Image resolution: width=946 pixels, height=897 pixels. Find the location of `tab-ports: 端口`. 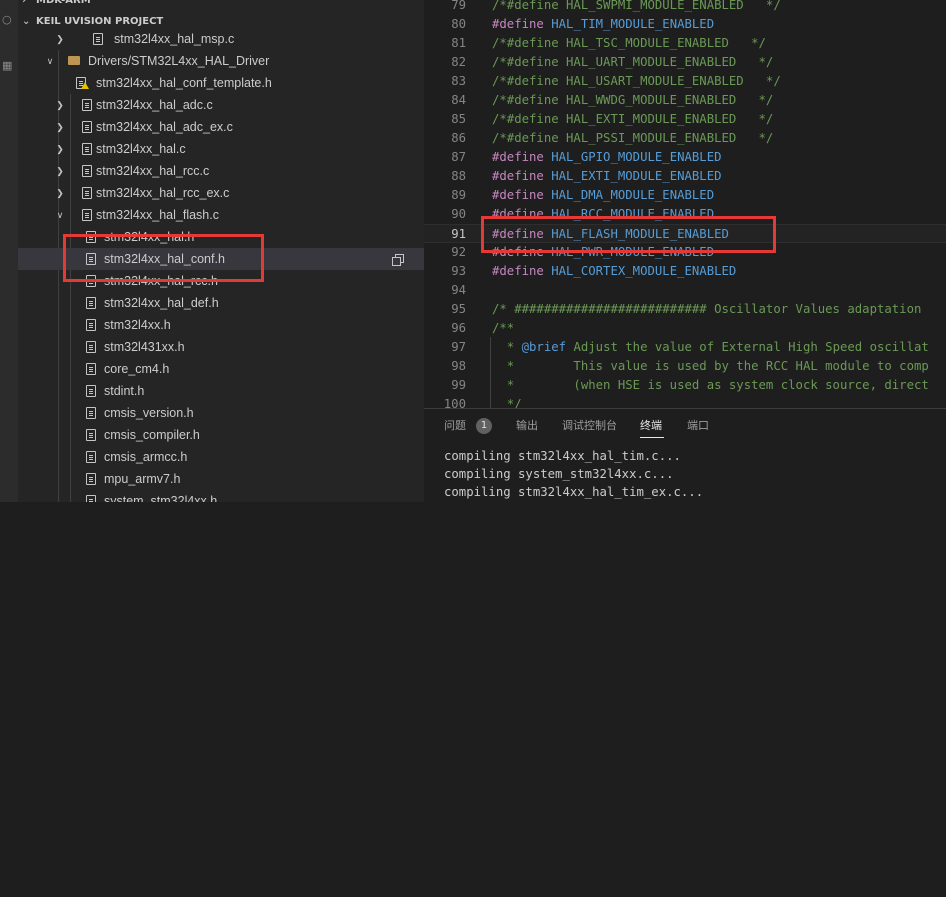

tab-ports: 端口 is located at coordinates (698, 426).